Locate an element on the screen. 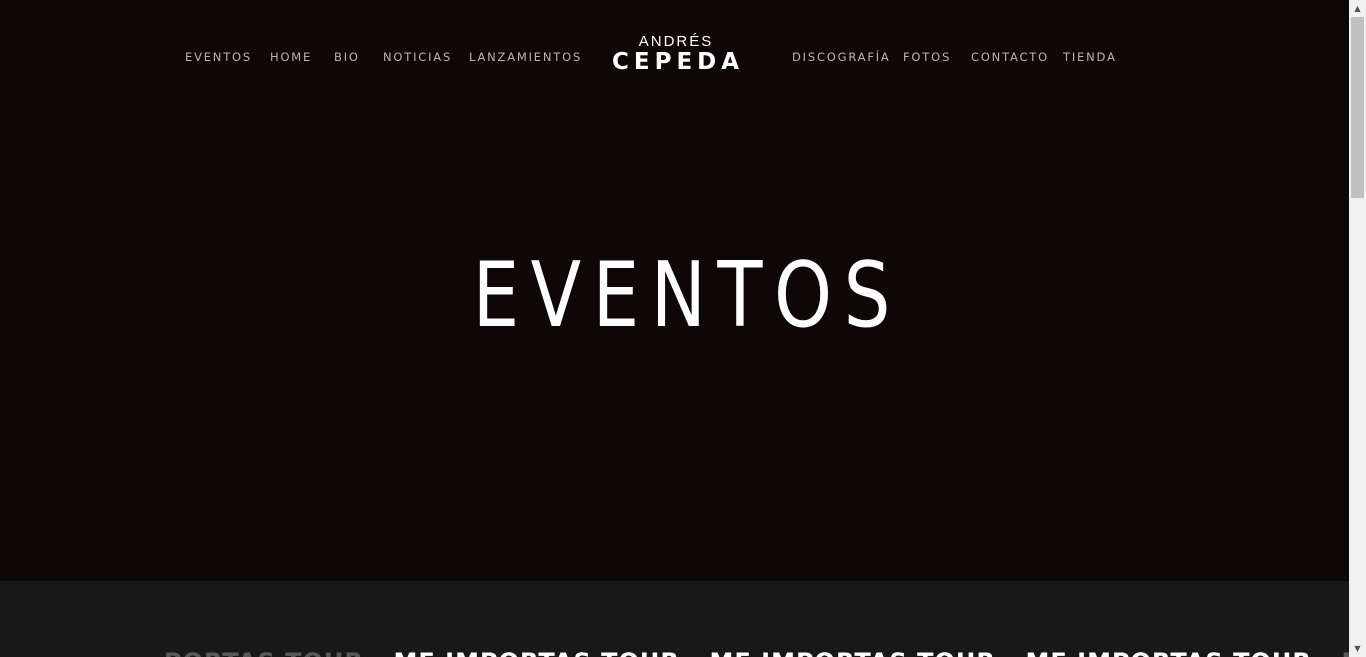  nav-item-lanzamientos: LANZAMIENTOS is located at coordinates (525, 57).